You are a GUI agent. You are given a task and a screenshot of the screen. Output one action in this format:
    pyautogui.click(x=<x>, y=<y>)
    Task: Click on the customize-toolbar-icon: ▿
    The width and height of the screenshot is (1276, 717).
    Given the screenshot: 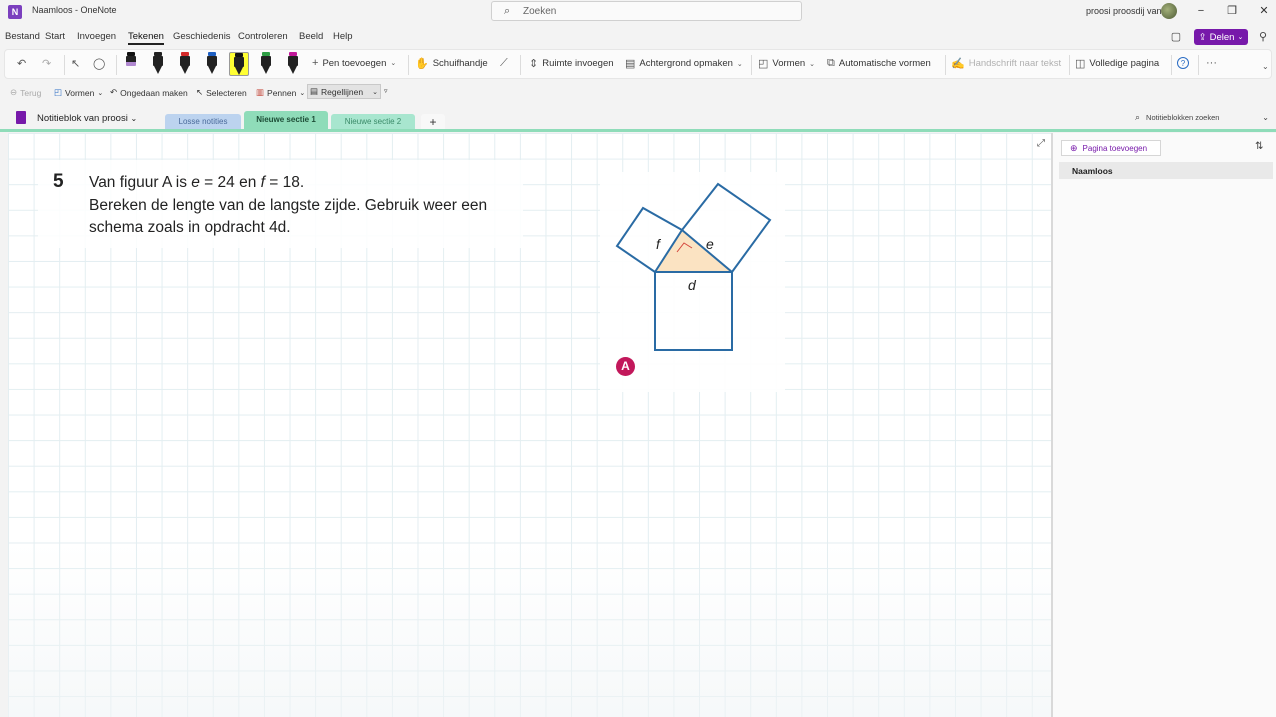 What is the action you would take?
    pyautogui.click(x=386, y=91)
    